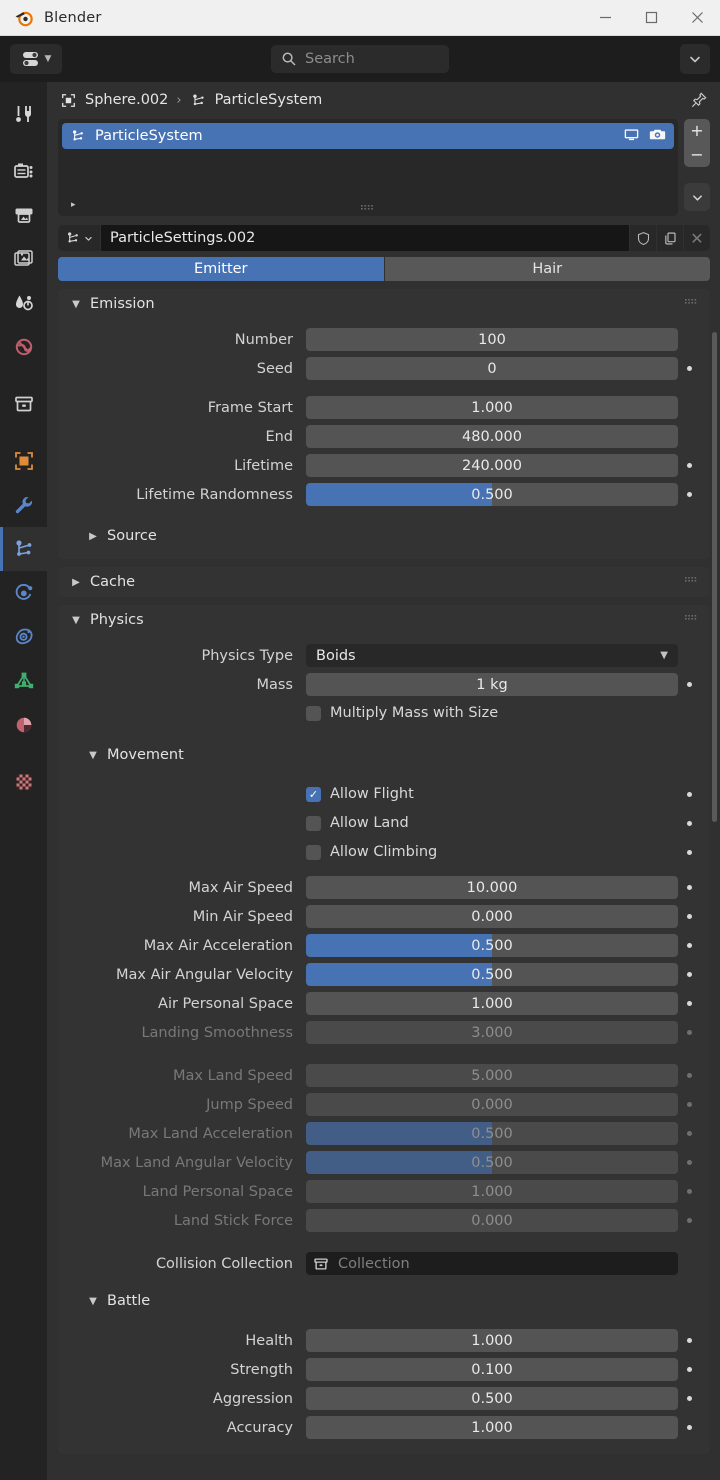  I want to click on decorator-end, so click(689, 436).